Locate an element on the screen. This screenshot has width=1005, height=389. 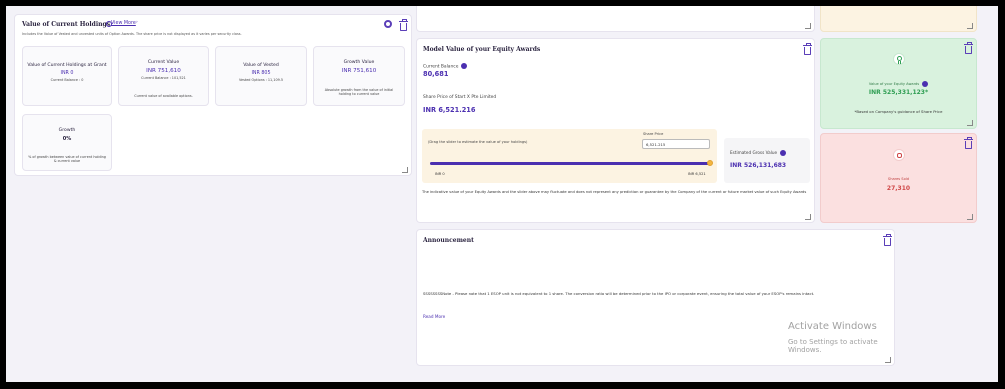
slider-track is located at coordinates (571, 163).